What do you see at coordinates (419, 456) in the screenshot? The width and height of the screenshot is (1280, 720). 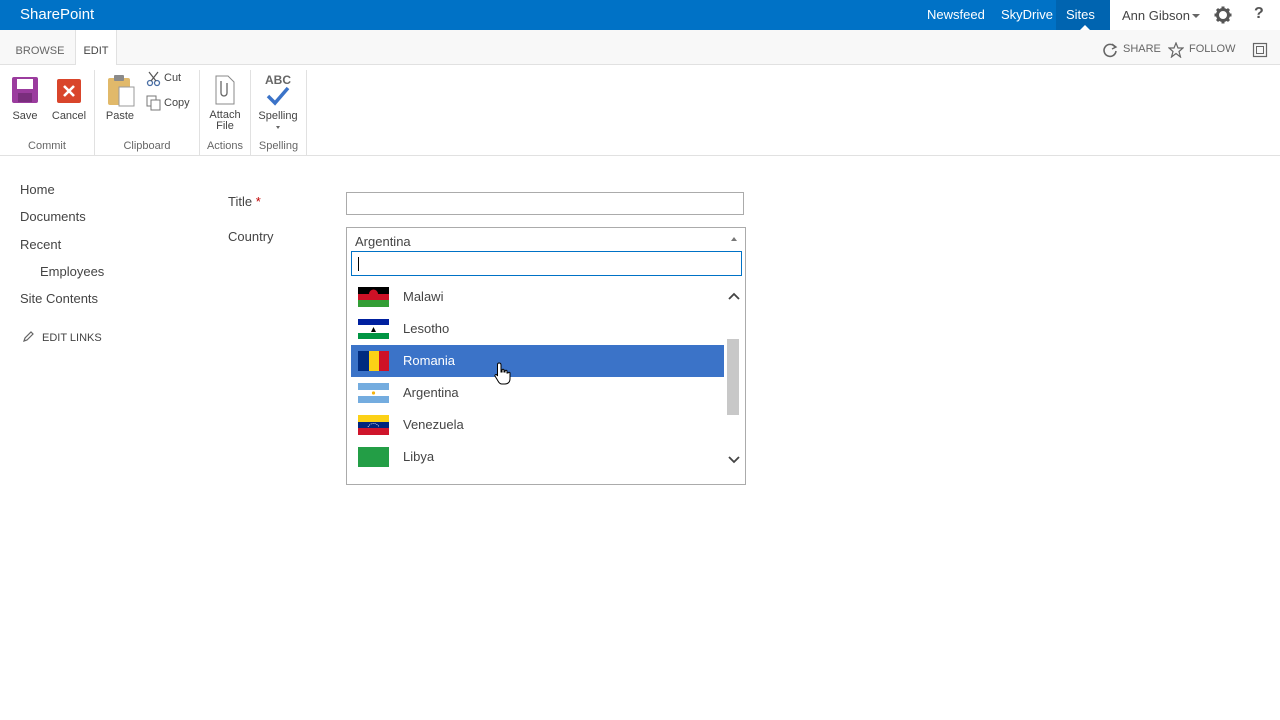 I see `option-label: Libya` at bounding box center [419, 456].